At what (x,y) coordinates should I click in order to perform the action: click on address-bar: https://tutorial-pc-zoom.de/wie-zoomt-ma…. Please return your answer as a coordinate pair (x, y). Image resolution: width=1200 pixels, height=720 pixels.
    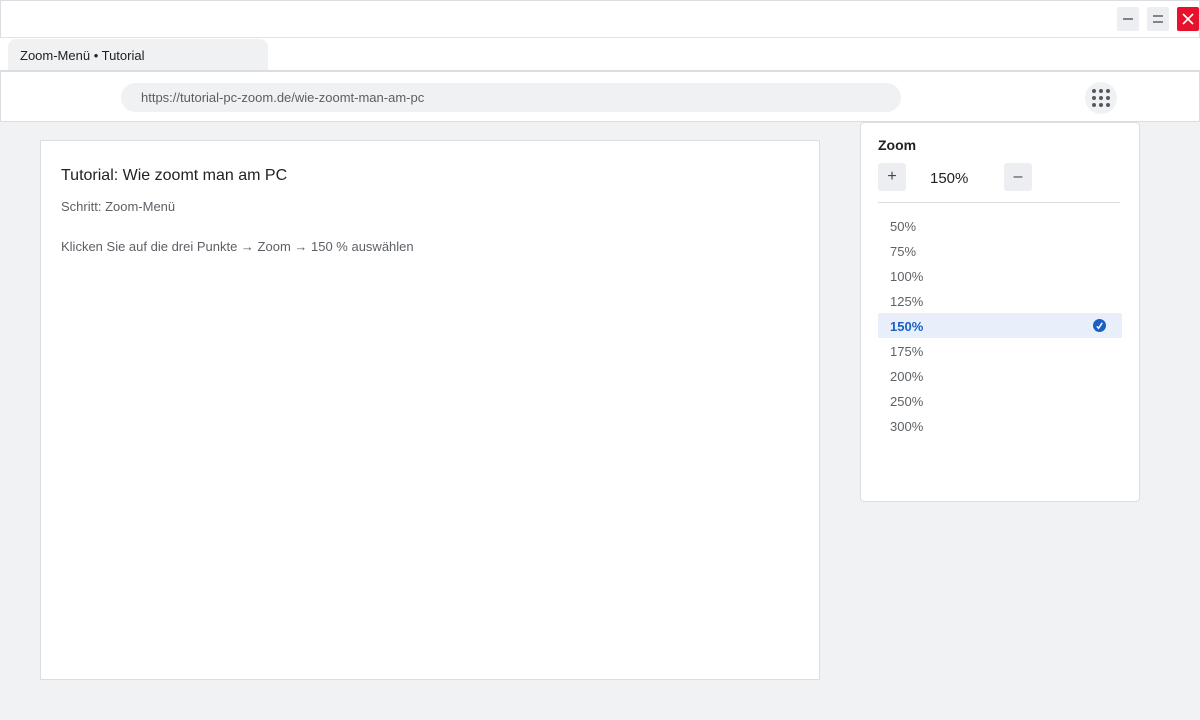
    Looking at the image, I should click on (511, 97).